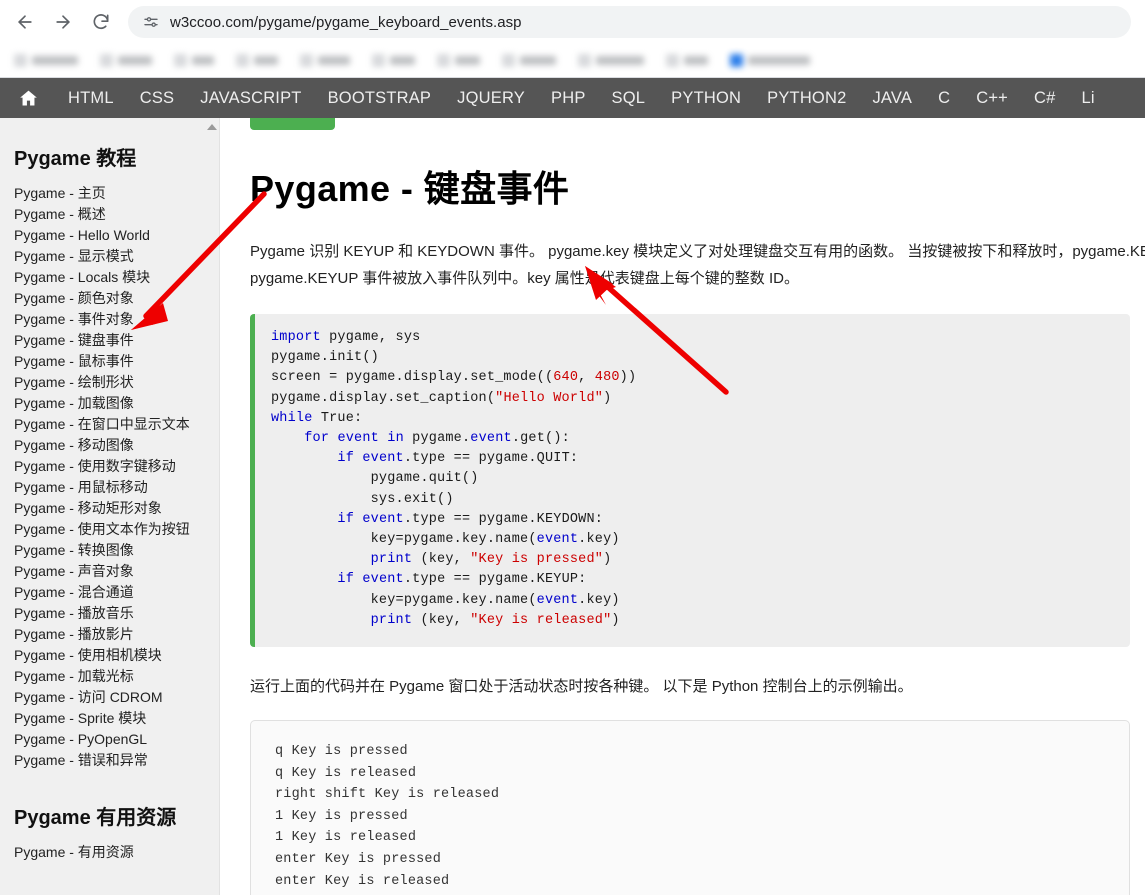  I want to click on nav-item-jquery: JQUERY, so click(491, 98).